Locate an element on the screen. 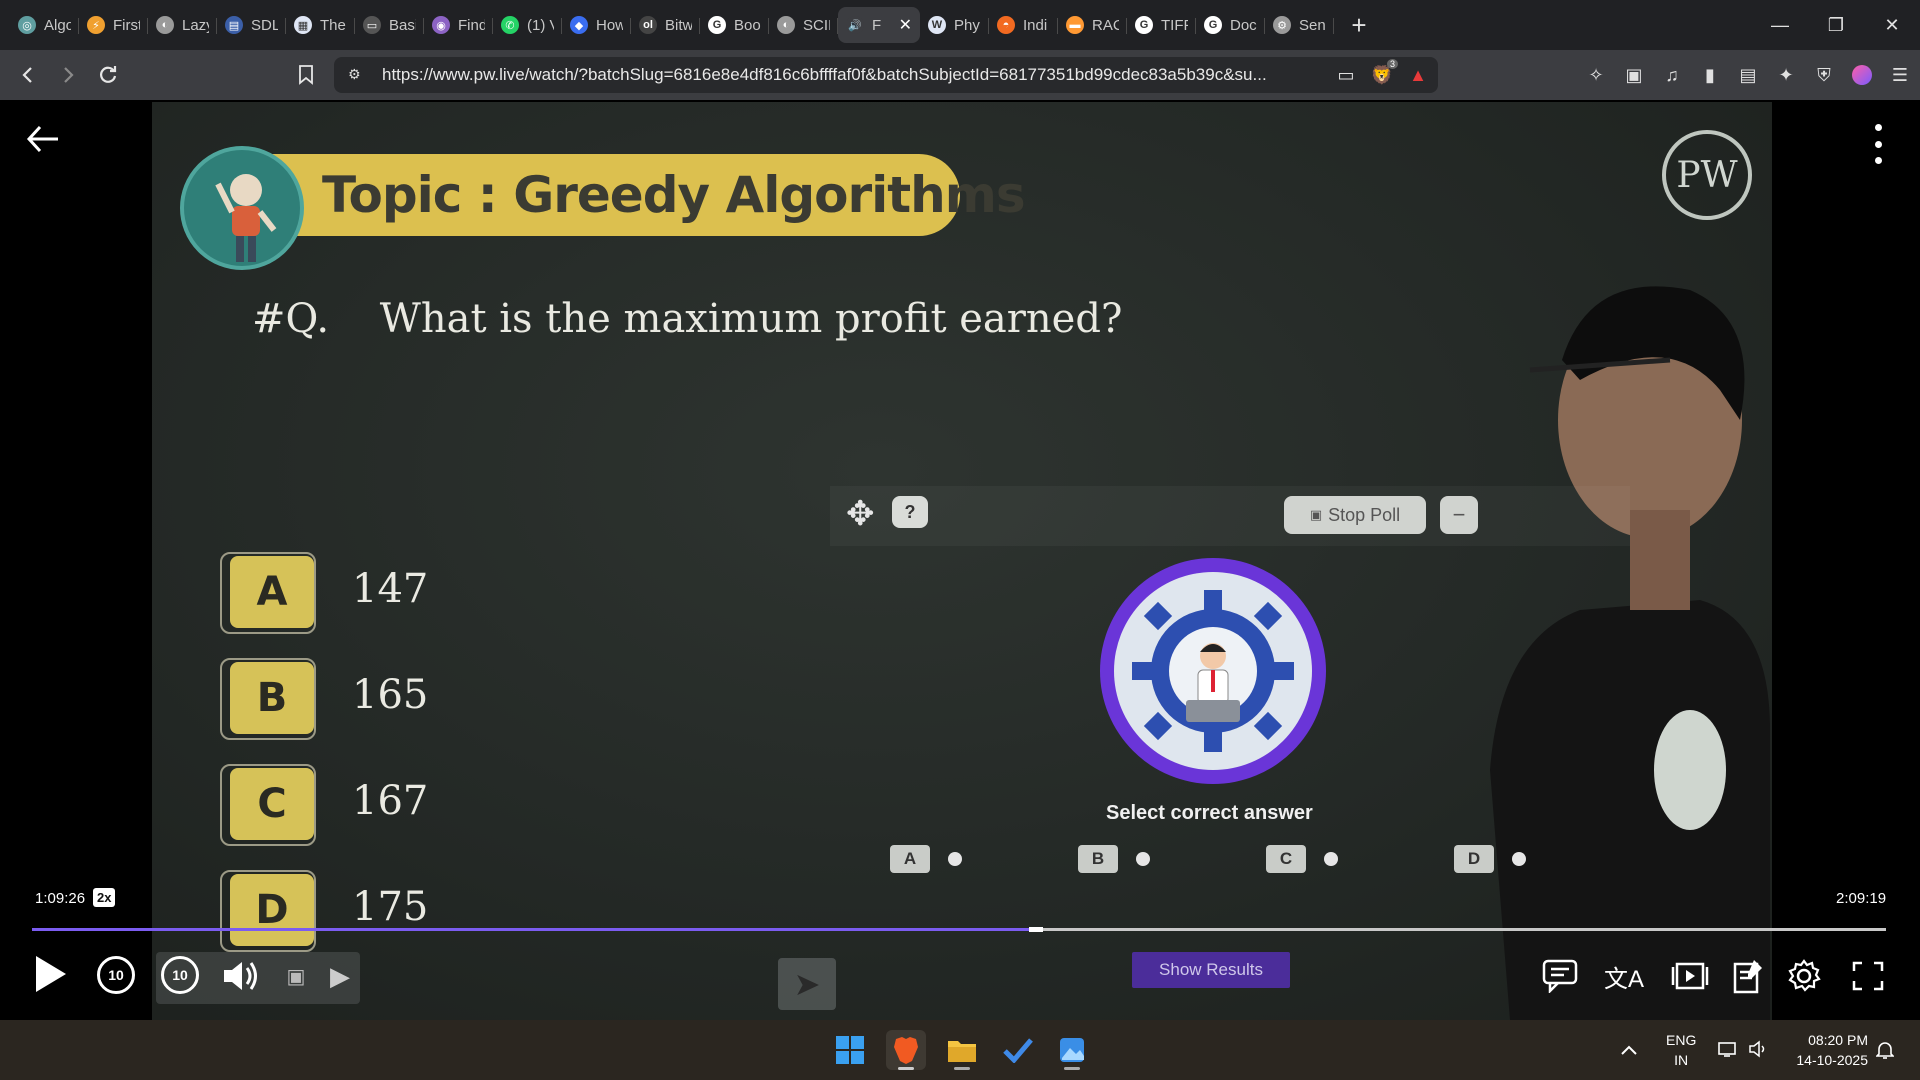  todo-icon is located at coordinates (1018, 1050).